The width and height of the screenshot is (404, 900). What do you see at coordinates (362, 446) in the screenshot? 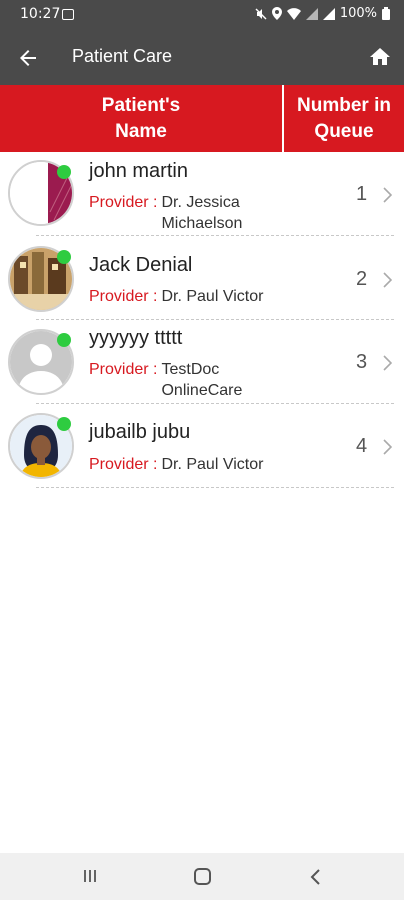
I see `queue-number: 4` at bounding box center [362, 446].